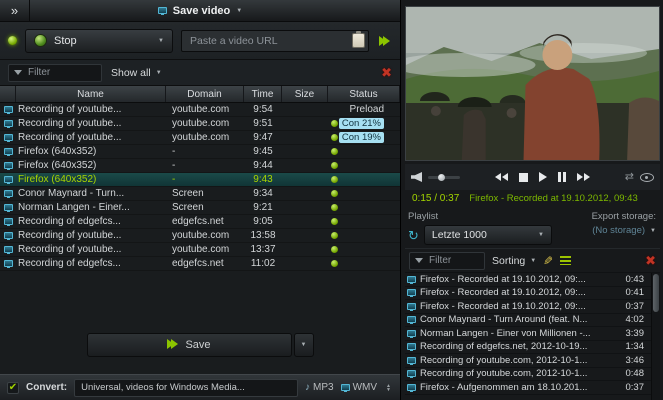  What do you see at coordinates (523, 177) in the screenshot?
I see `stop-playback-button` at bounding box center [523, 177].